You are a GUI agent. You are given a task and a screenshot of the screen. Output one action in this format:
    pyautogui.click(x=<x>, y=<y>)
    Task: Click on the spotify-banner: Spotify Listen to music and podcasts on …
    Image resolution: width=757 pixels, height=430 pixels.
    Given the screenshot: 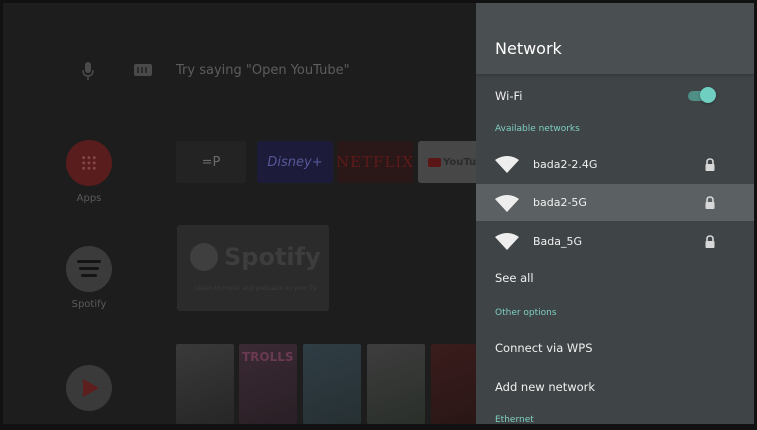 What is the action you would take?
    pyautogui.click(x=253, y=268)
    